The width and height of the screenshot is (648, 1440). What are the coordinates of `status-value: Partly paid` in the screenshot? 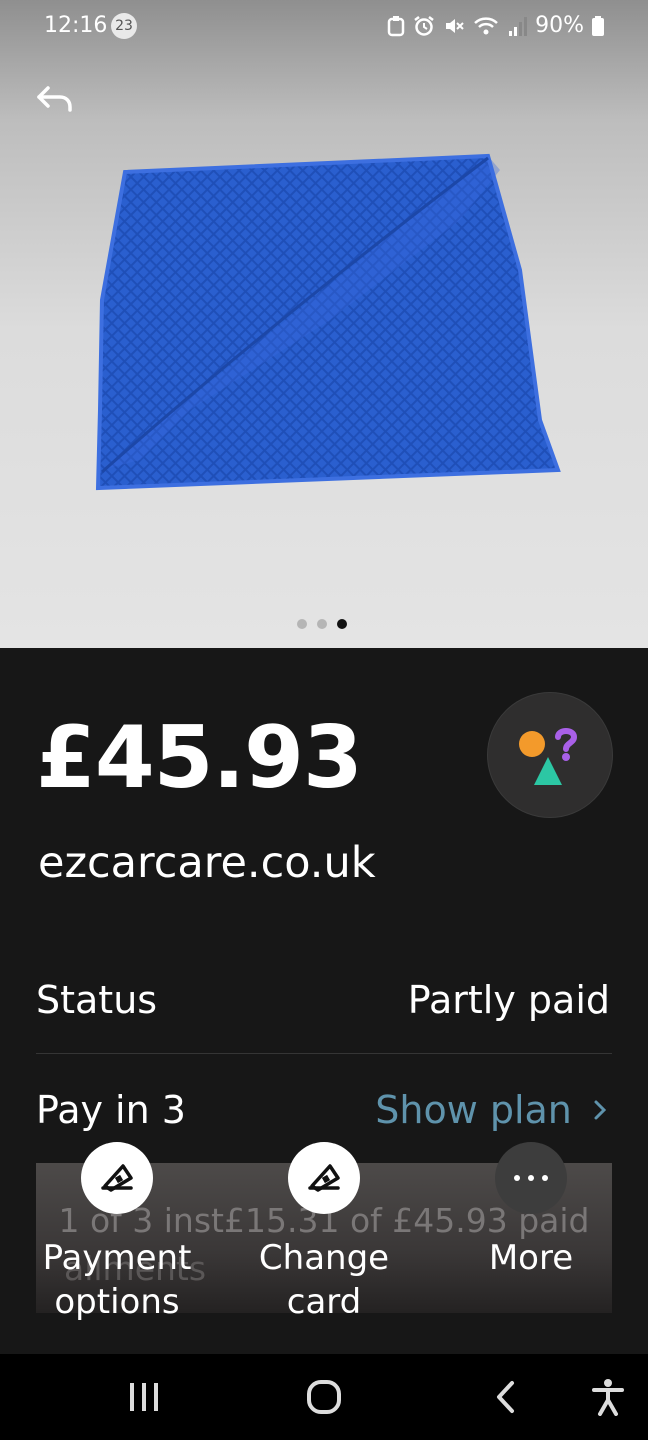 It's located at (508, 1000).